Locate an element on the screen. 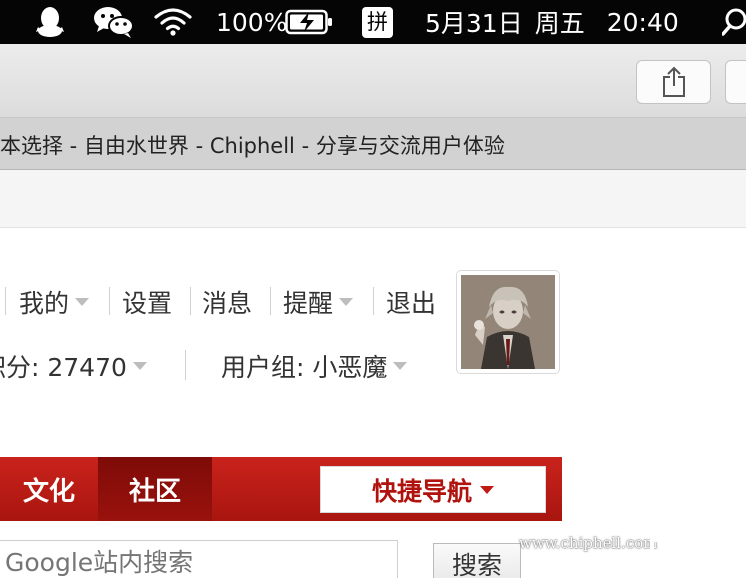 The image size is (746, 578). wifi-icon is located at coordinates (173, 22).